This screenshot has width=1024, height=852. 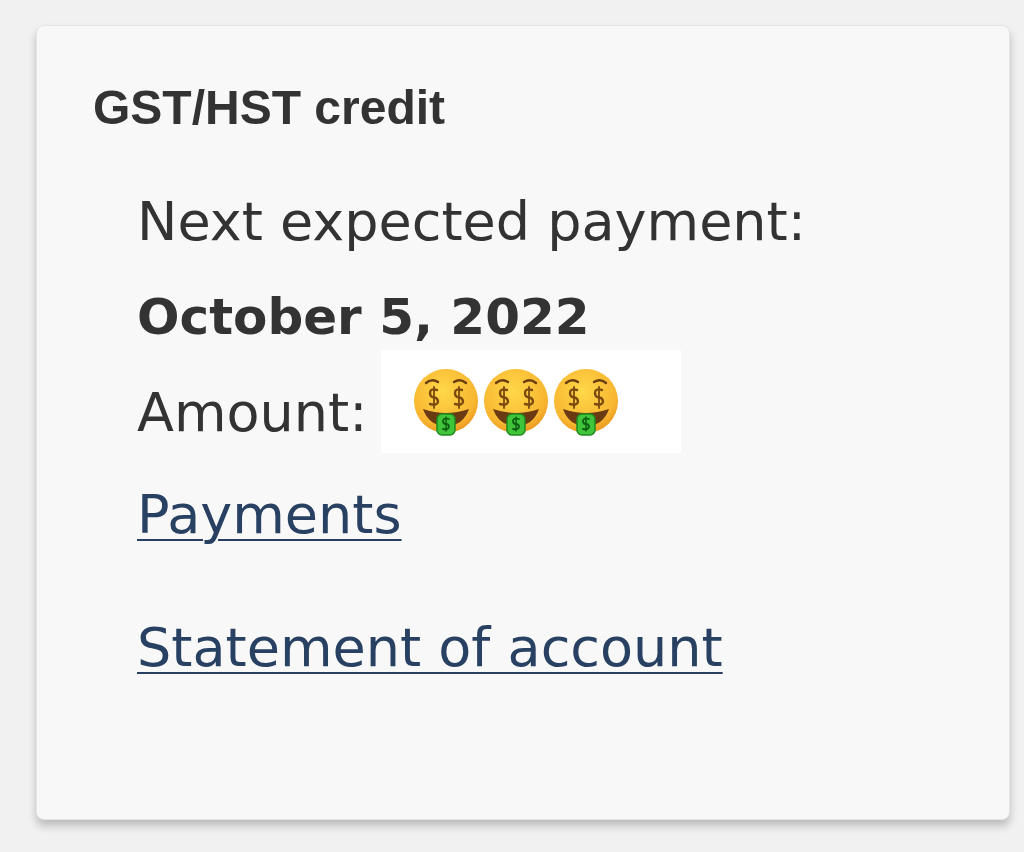 I want to click on payments-link: Payments, so click(x=269, y=515).